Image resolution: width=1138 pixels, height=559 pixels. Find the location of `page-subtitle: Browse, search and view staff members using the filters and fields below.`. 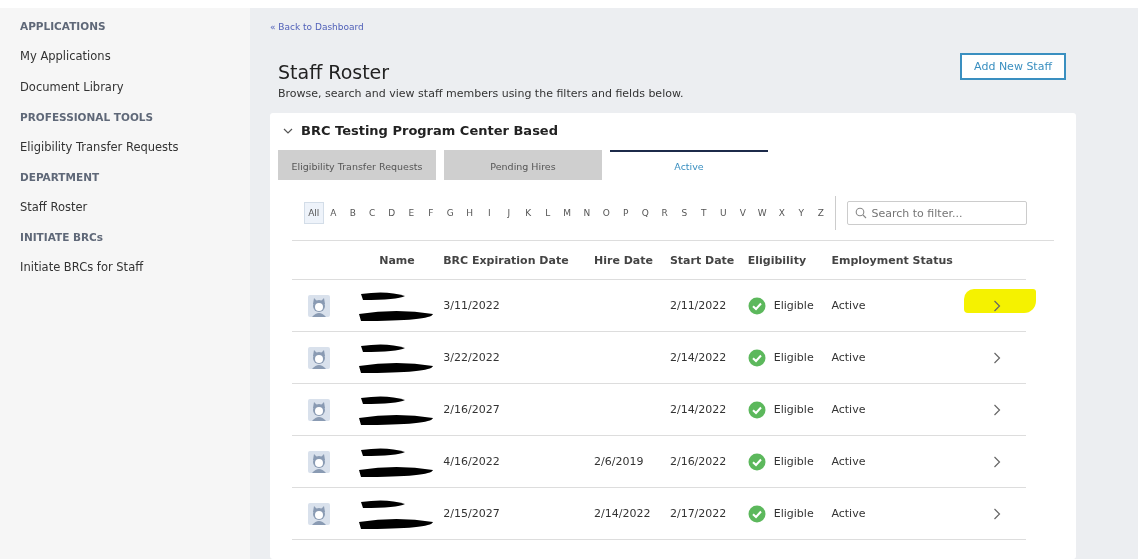

page-subtitle: Browse, search and view staff members using the filters and fields below. is located at coordinates (481, 93).